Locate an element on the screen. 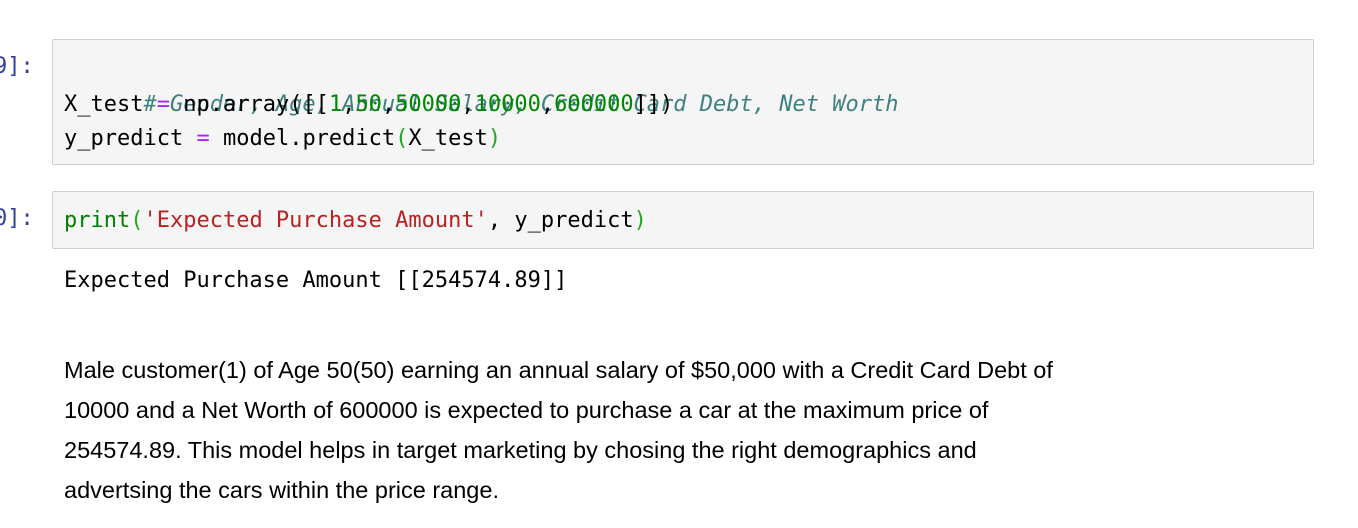  number: 10000 is located at coordinates (507, 104).